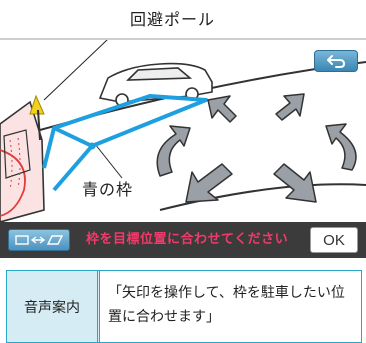  I want to click on rotate-right-button, so click(341, 147).